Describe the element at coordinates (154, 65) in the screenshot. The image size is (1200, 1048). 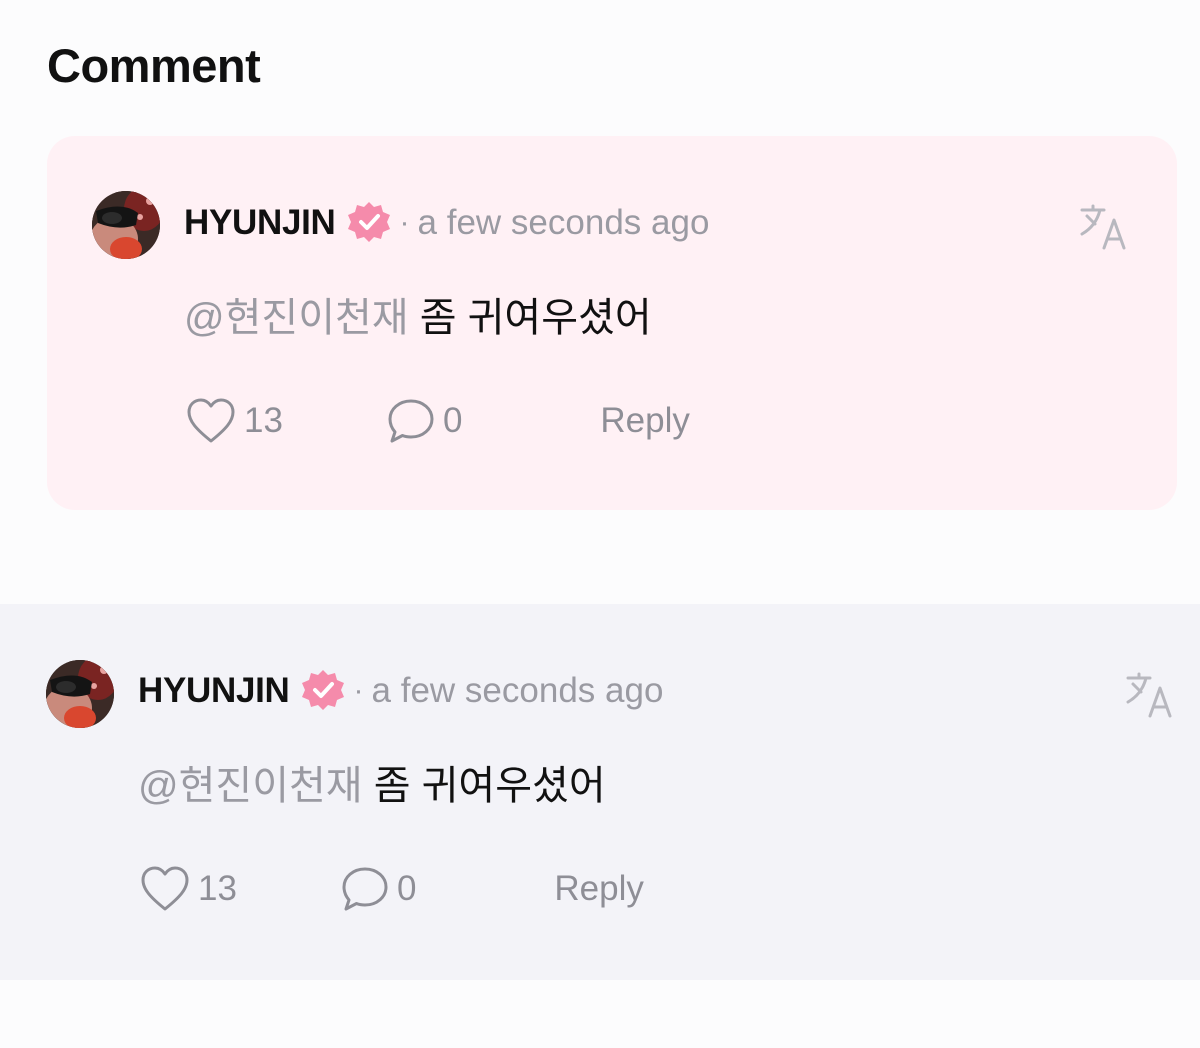
I see `page-title: Comment` at that location.